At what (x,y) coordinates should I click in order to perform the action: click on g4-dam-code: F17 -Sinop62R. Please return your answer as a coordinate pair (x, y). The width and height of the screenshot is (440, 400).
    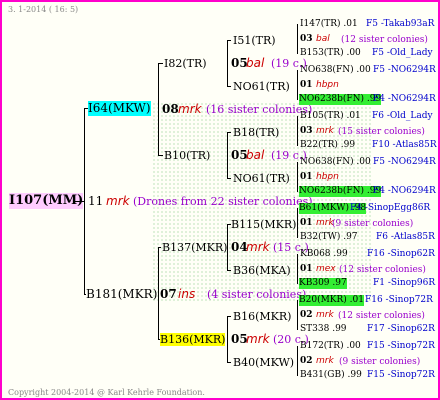
    Looking at the image, I should click on (401, 329).